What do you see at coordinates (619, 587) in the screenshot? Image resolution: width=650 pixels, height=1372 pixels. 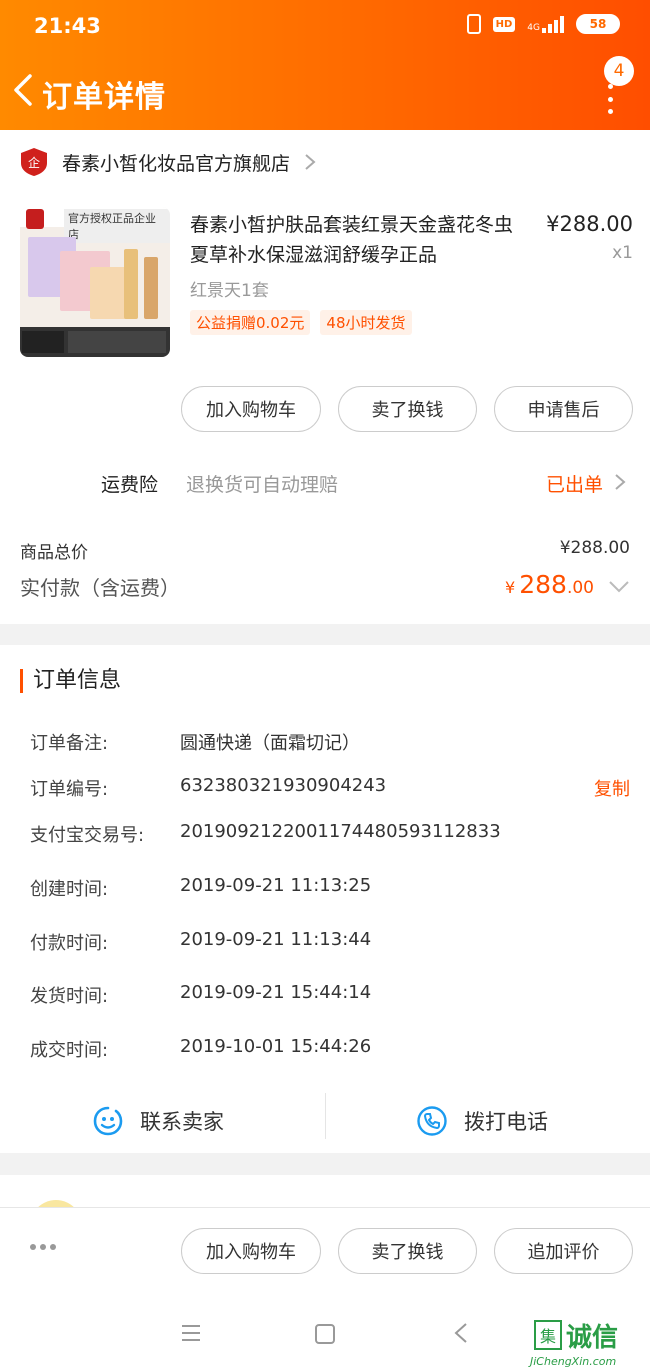 I see `chevron-down-icon` at bounding box center [619, 587].